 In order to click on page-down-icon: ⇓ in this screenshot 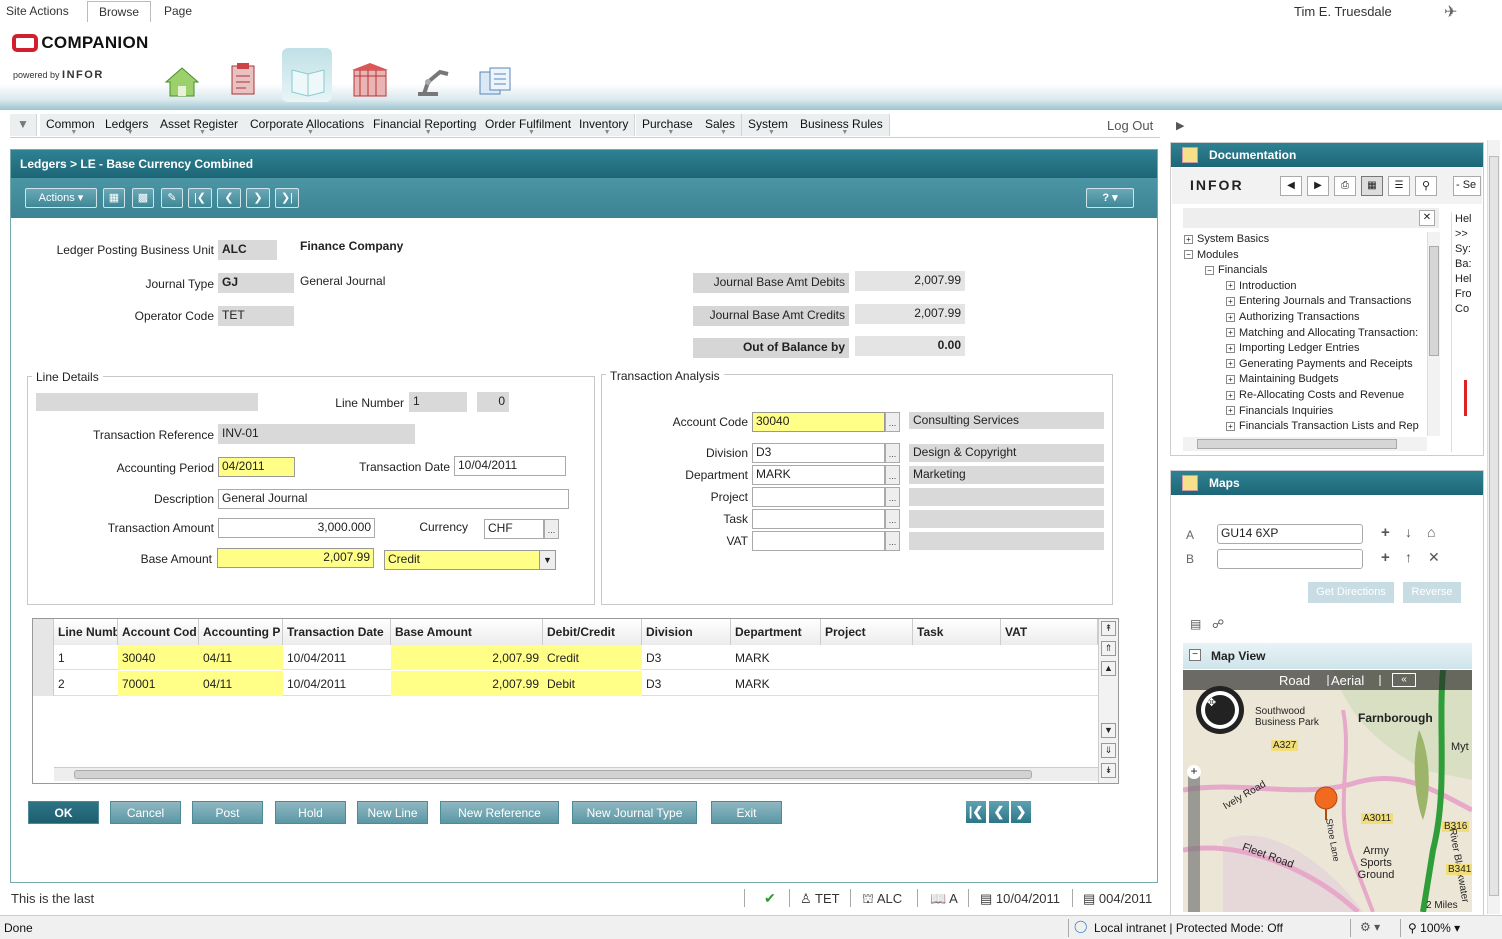, I will do `click(1108, 750)`.